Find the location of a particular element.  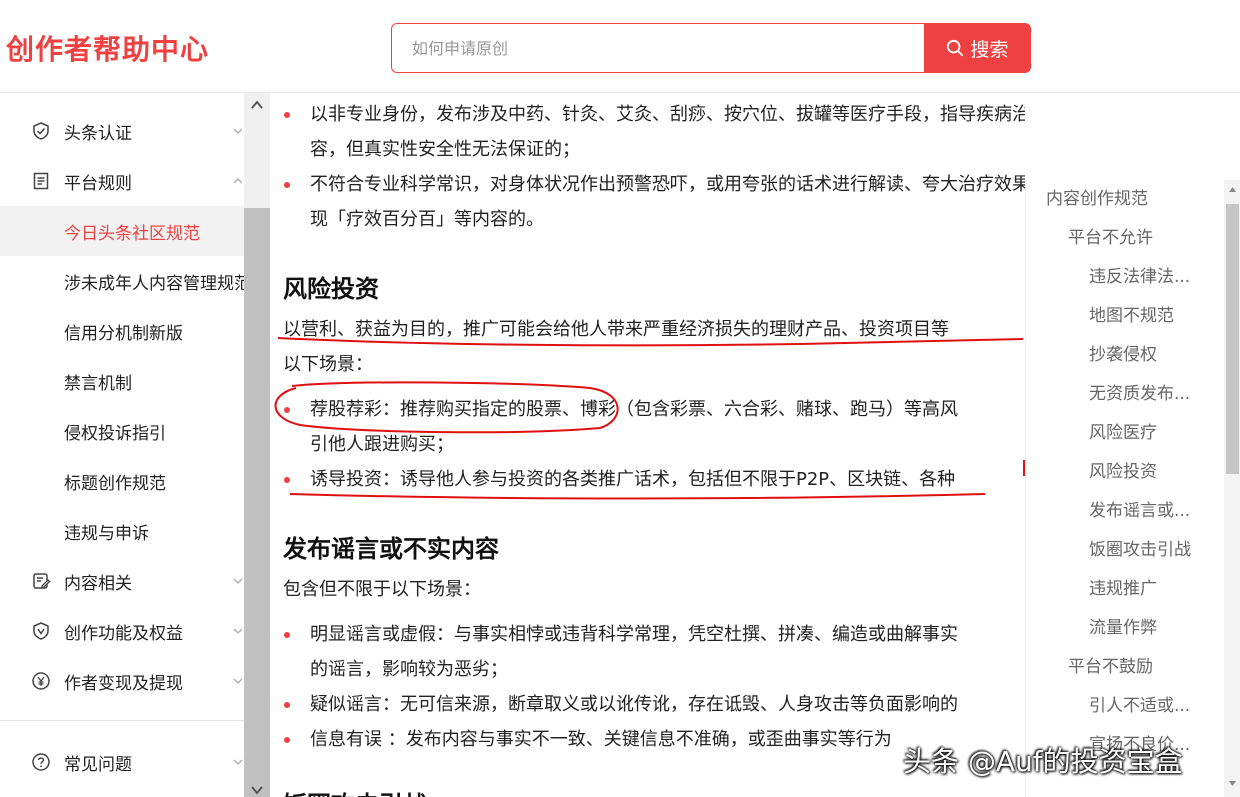

search-button: 搜索 is located at coordinates (977, 48).